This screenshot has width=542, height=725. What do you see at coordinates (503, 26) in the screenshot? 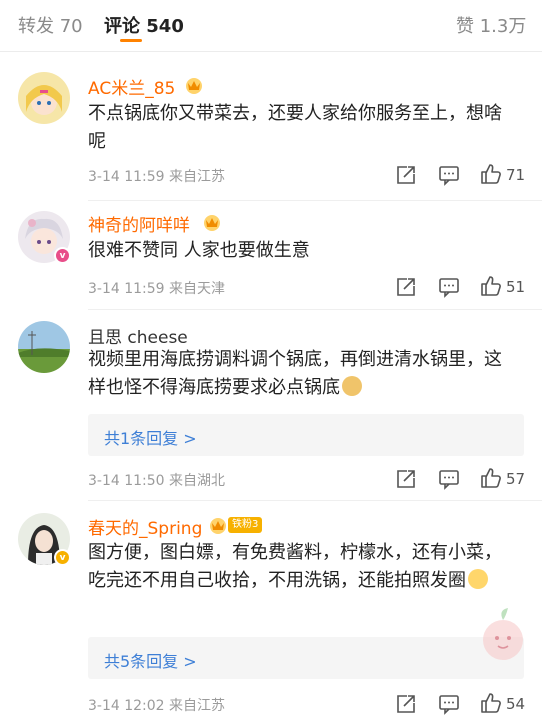
I see `tab-like-count: 1.3万` at bounding box center [503, 26].